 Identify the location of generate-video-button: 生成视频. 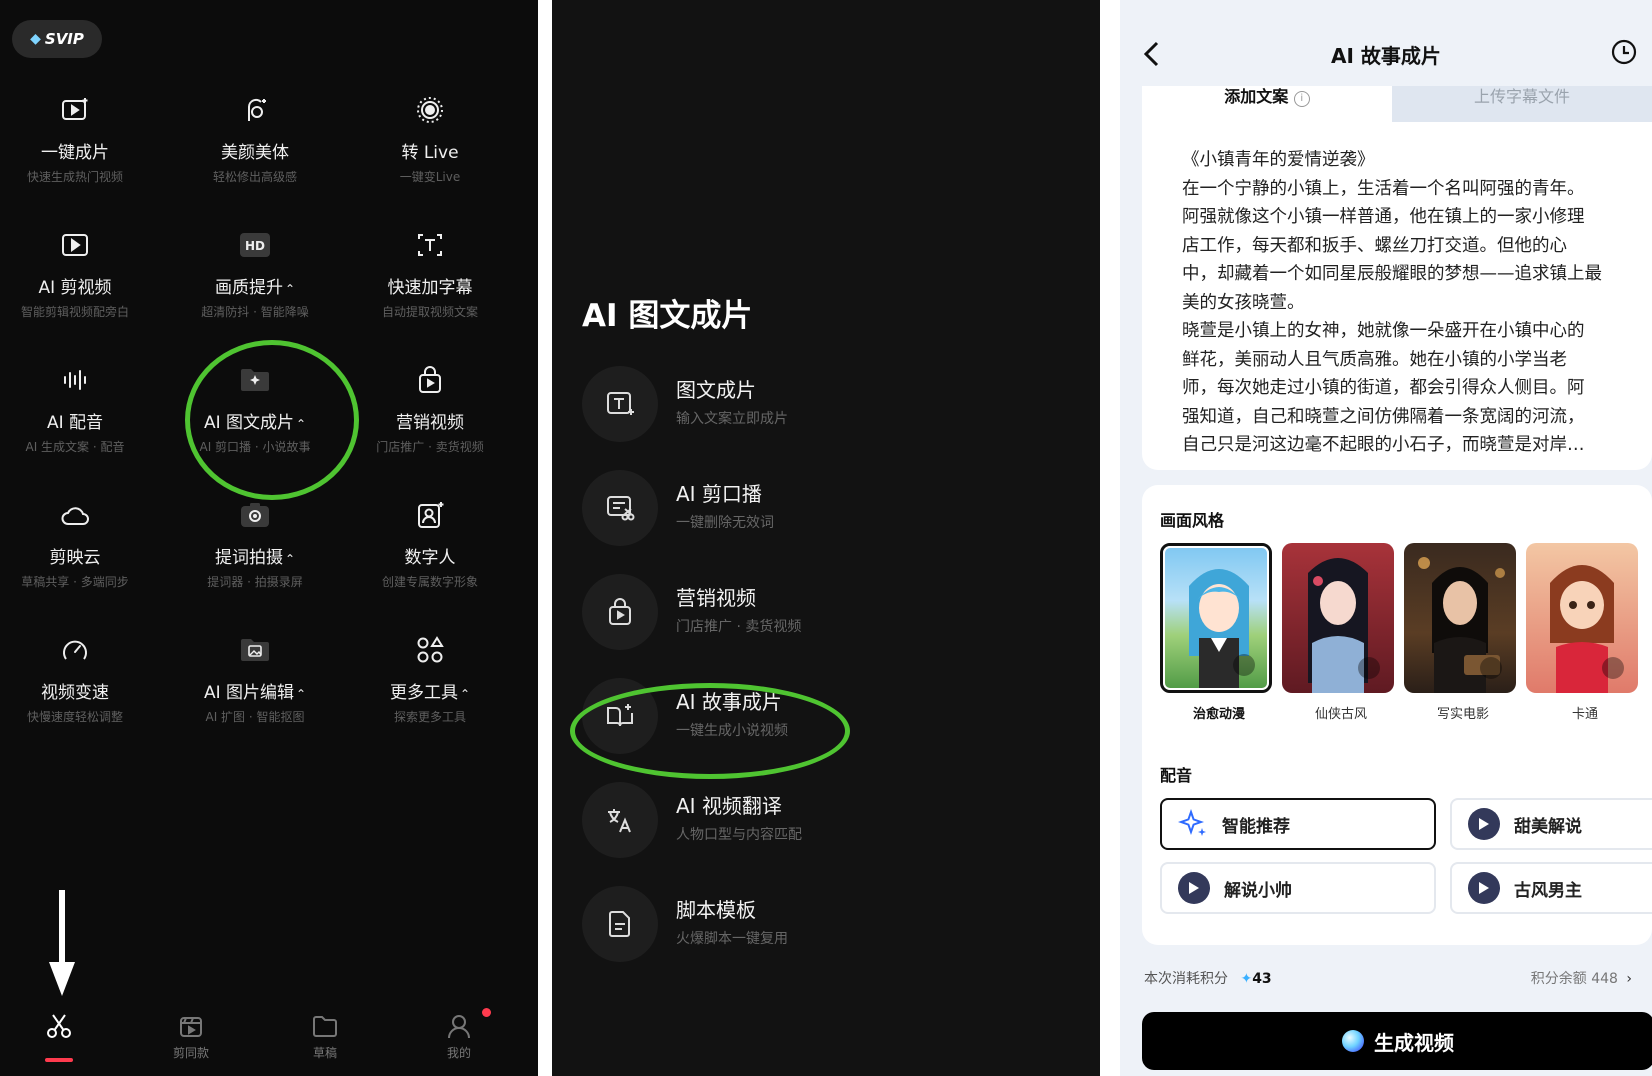
(1397, 1041).